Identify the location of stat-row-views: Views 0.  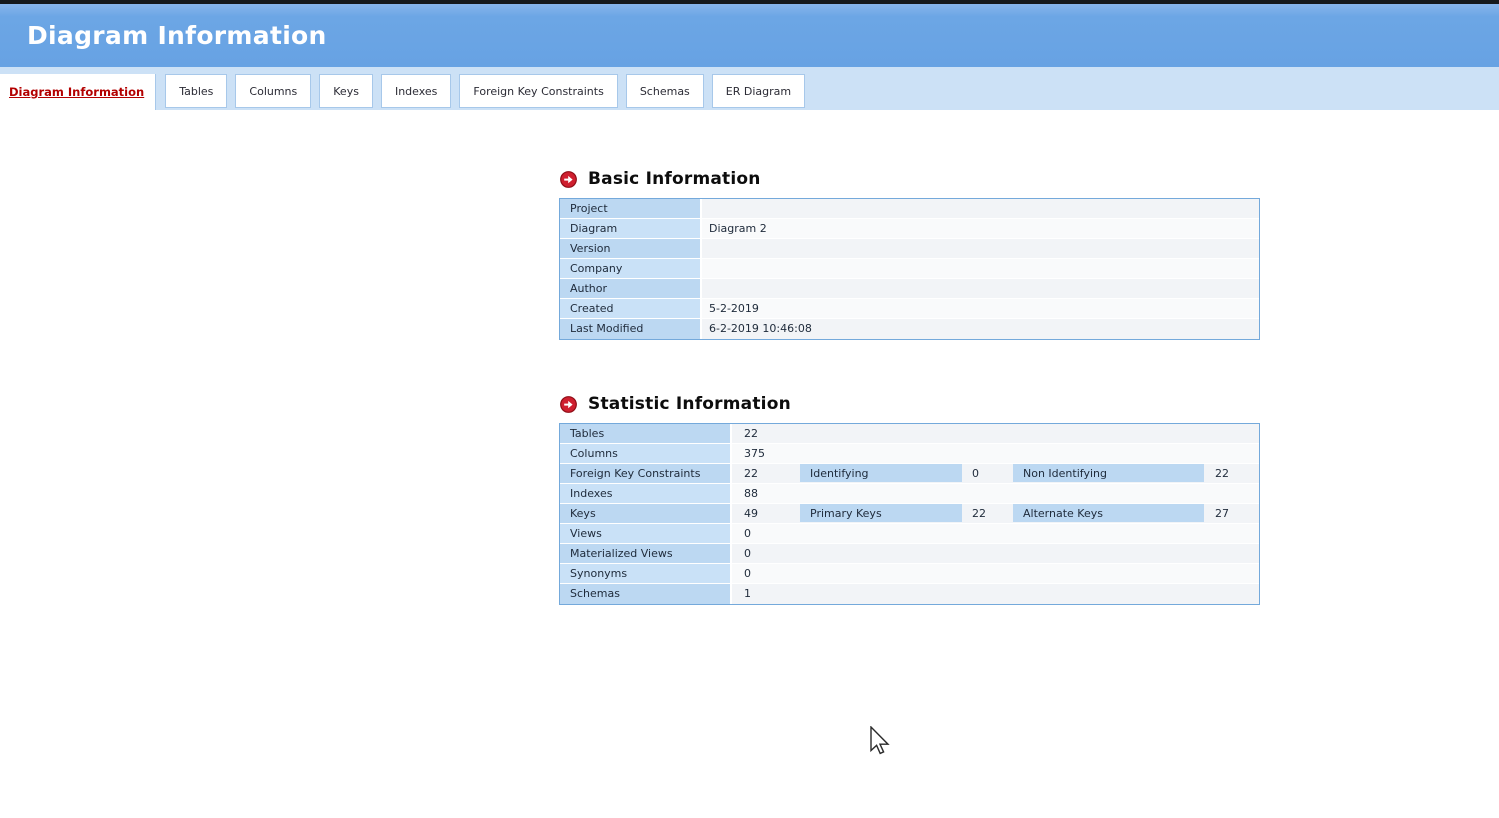
(909, 534).